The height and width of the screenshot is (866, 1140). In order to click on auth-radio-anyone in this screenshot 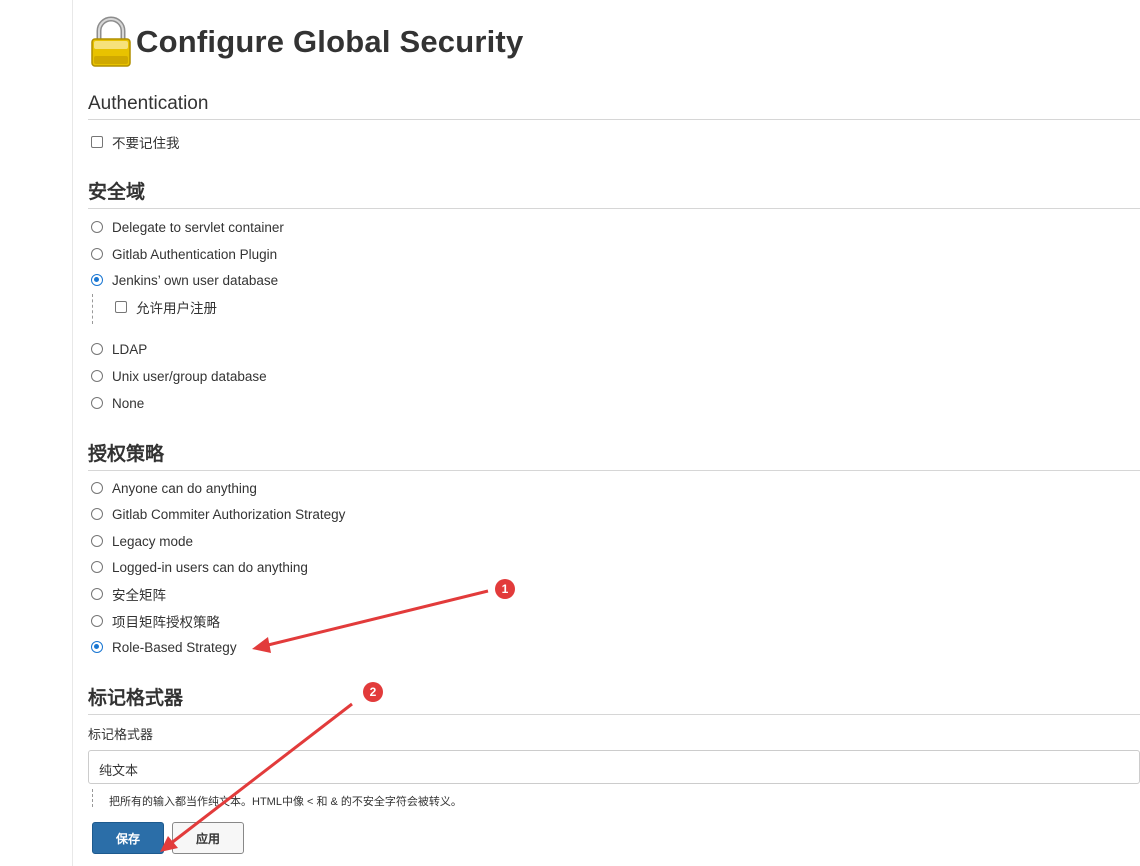, I will do `click(97, 488)`.